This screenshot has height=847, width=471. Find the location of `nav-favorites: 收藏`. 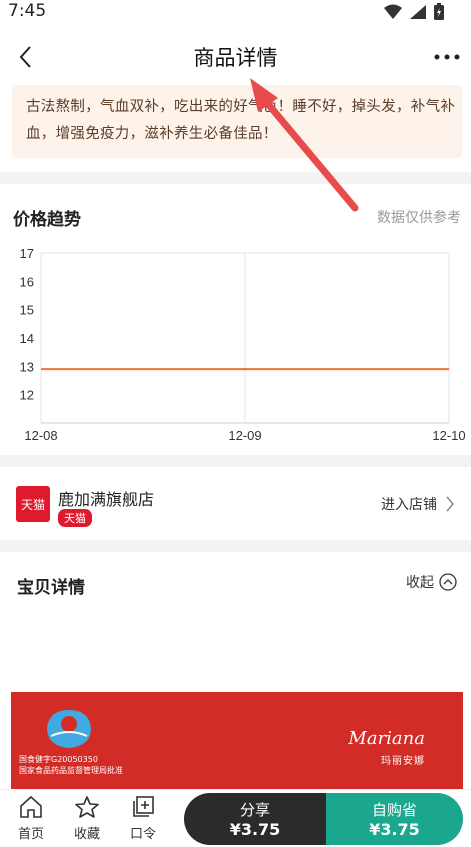

nav-favorites: 收藏 is located at coordinates (87, 818).